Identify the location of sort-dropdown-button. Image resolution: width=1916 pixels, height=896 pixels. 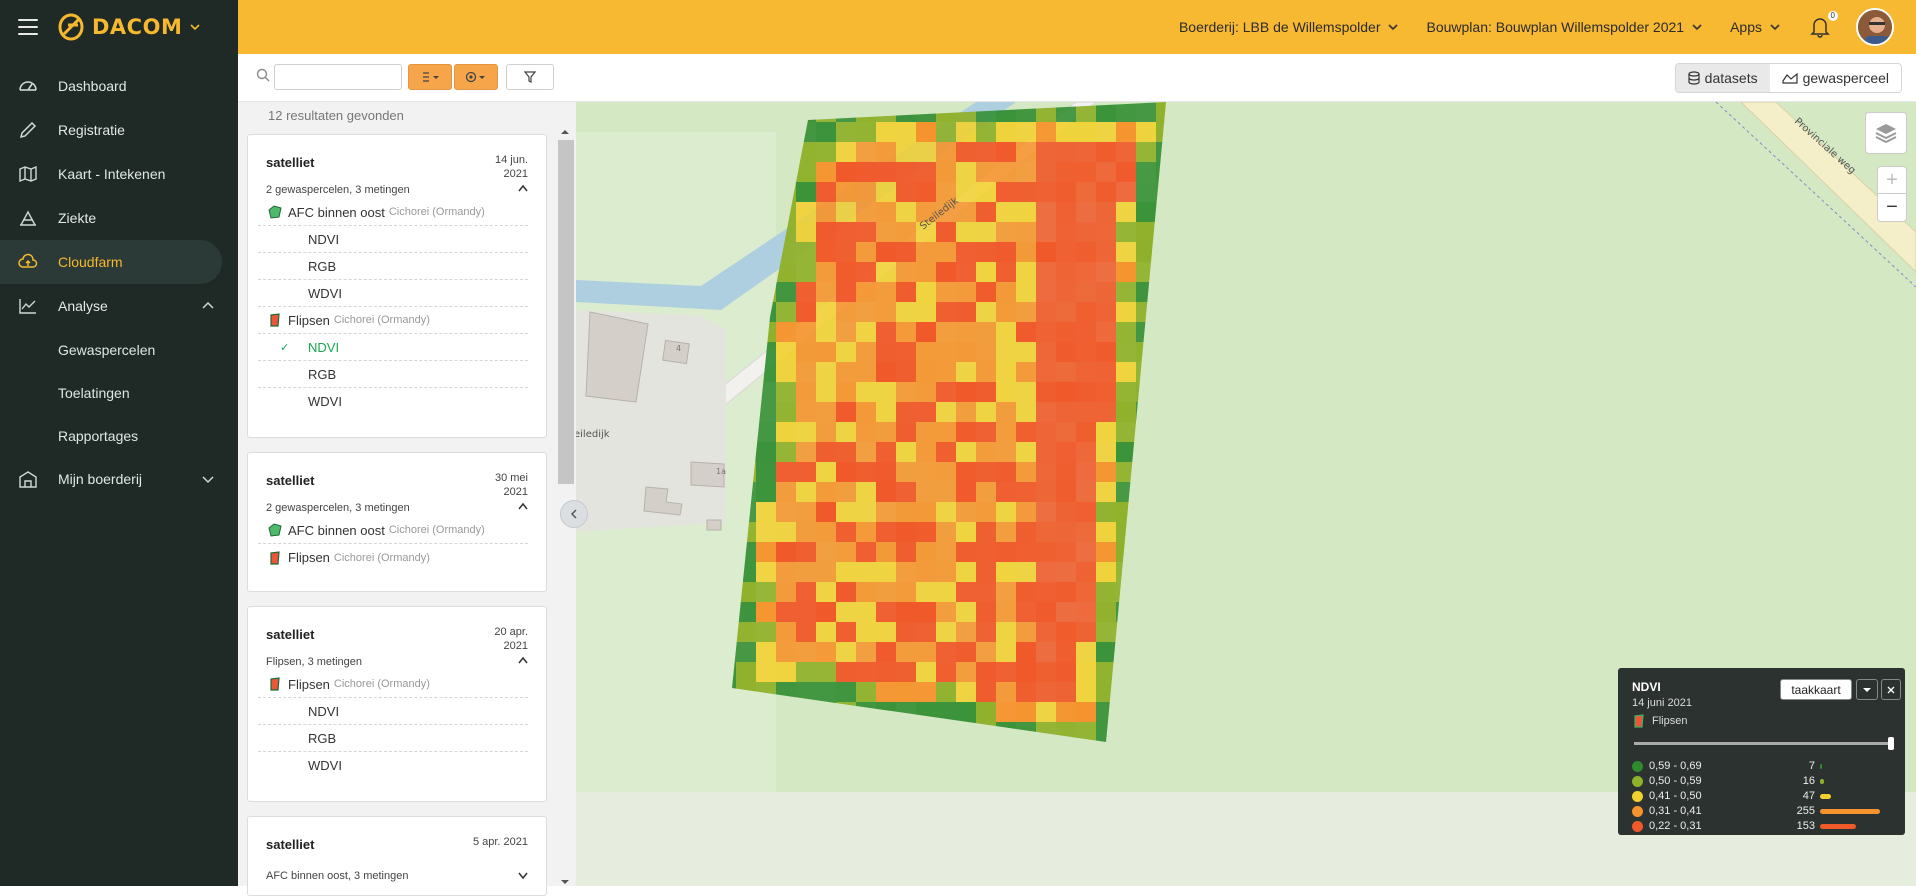
(430, 77).